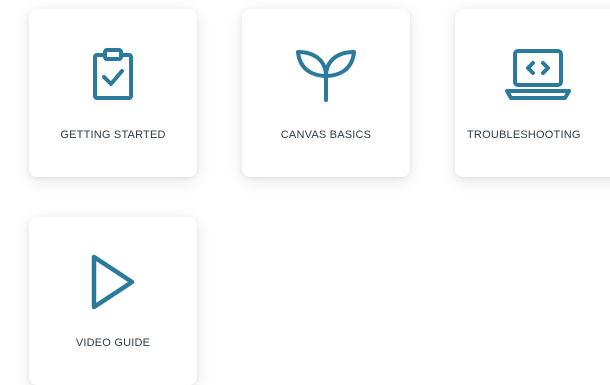  I want to click on card-label: CANVAS BASICS, so click(326, 135).